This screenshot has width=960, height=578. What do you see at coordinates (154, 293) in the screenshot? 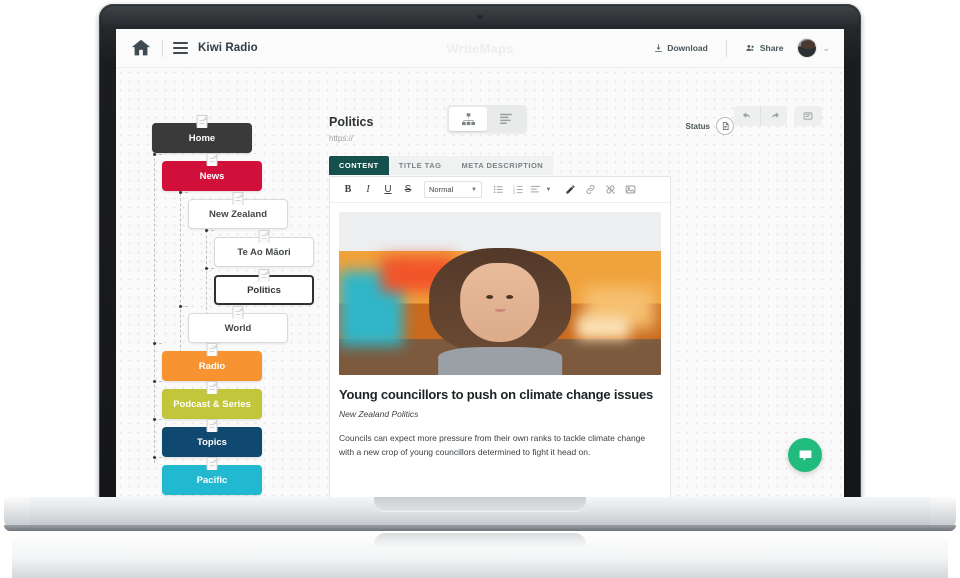
I see `connector-trunk` at bounding box center [154, 293].